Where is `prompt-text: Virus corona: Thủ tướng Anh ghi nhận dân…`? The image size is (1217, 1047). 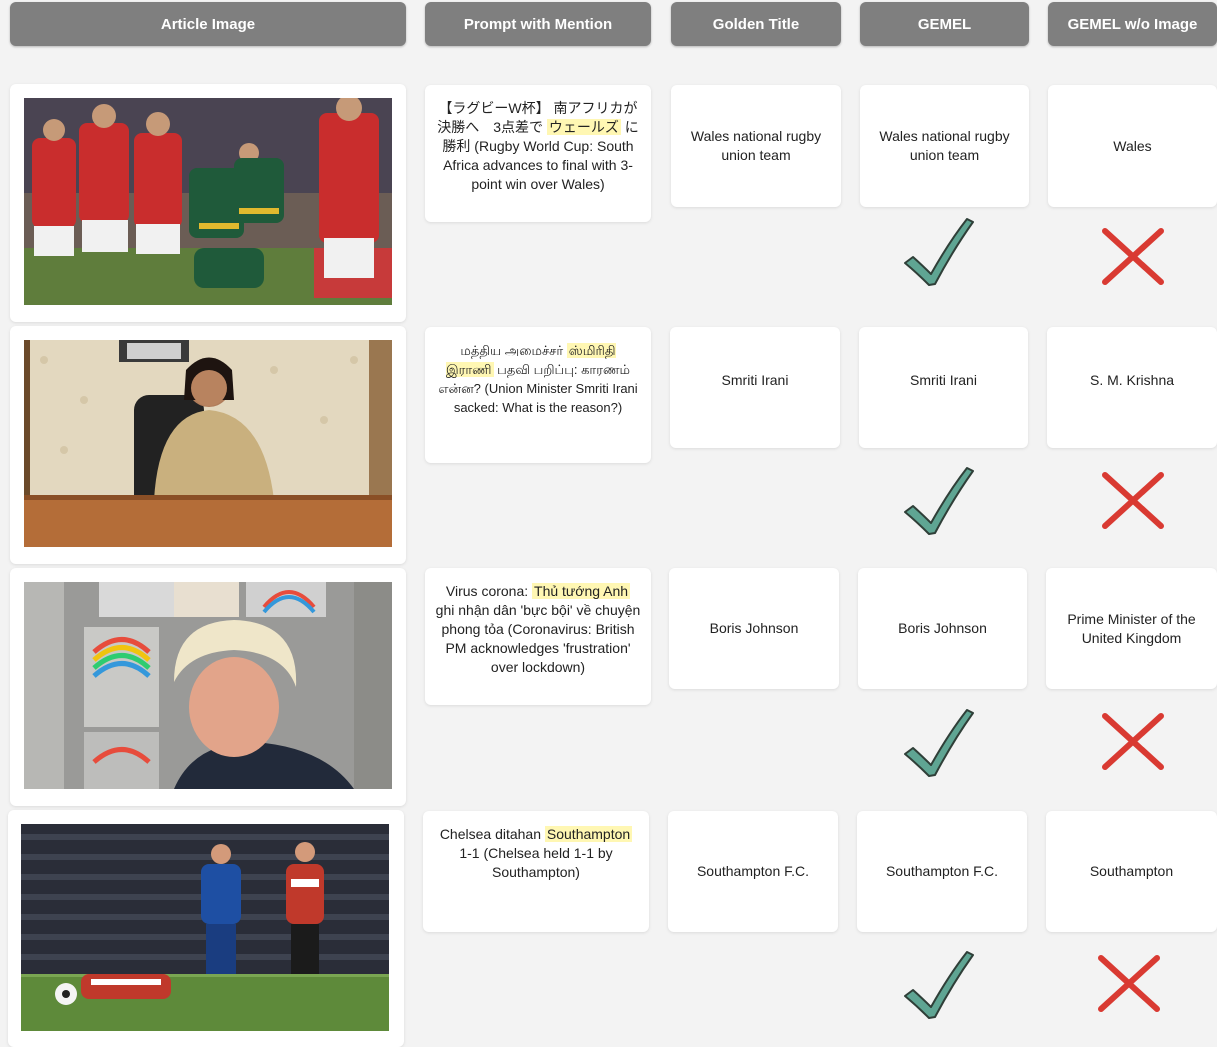 prompt-text: Virus corona: Thủ tướng Anh ghi nhận dân… is located at coordinates (538, 629).